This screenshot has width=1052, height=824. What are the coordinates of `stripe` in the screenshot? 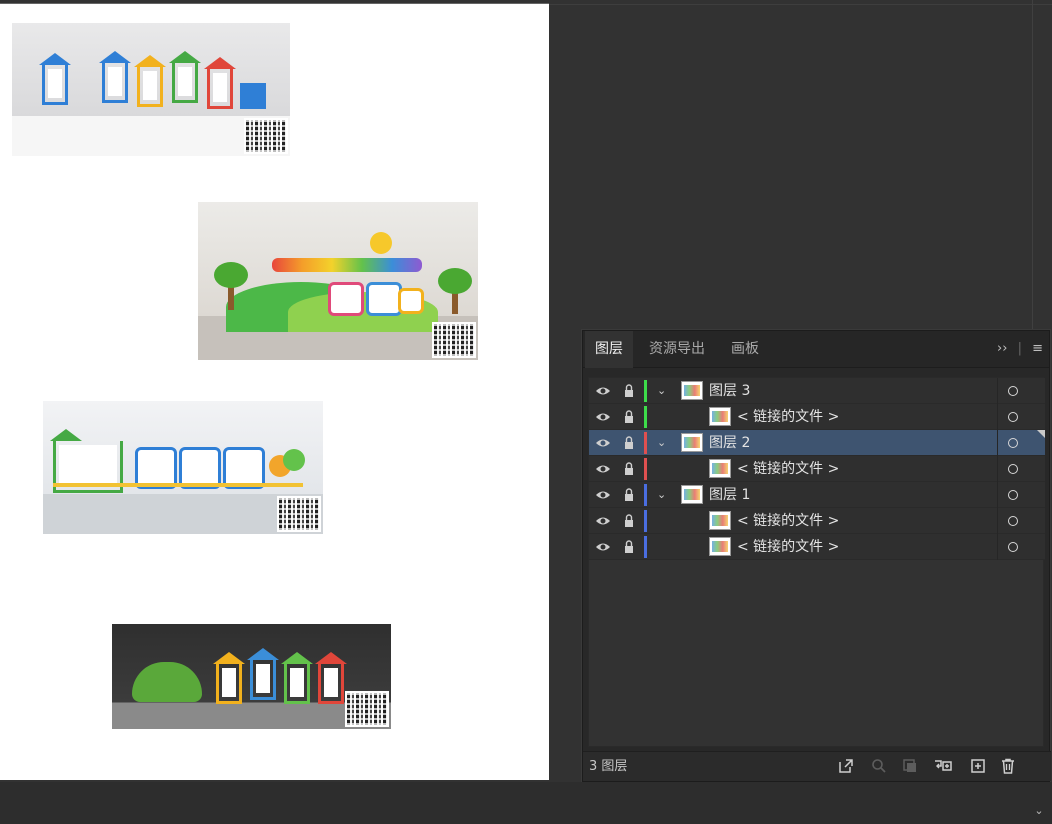 It's located at (178, 485).